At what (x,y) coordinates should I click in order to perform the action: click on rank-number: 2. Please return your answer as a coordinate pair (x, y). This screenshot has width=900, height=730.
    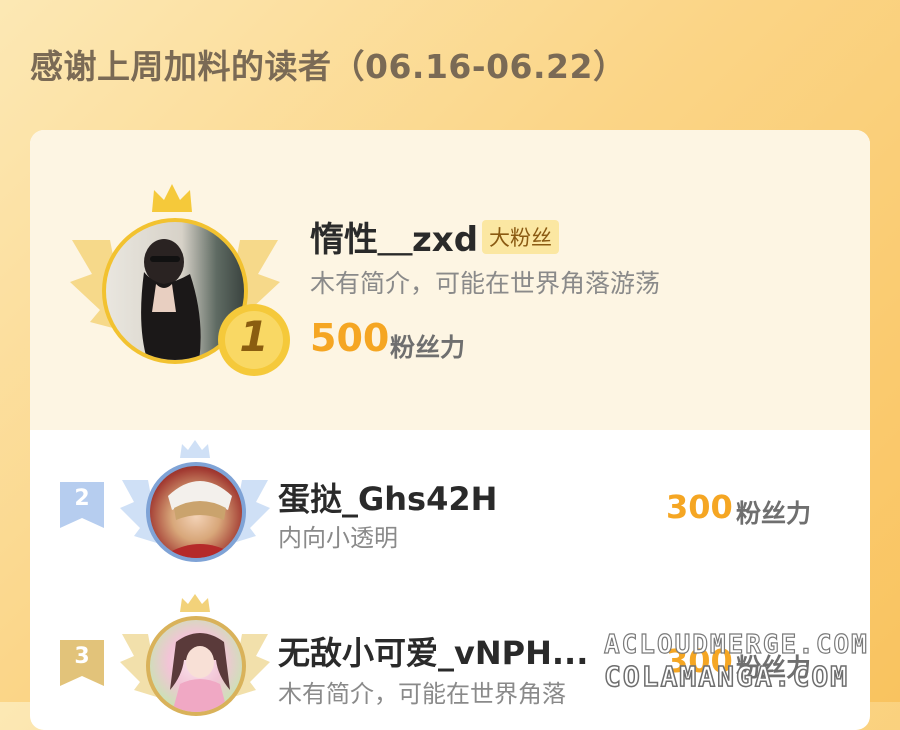
    Looking at the image, I should click on (82, 498).